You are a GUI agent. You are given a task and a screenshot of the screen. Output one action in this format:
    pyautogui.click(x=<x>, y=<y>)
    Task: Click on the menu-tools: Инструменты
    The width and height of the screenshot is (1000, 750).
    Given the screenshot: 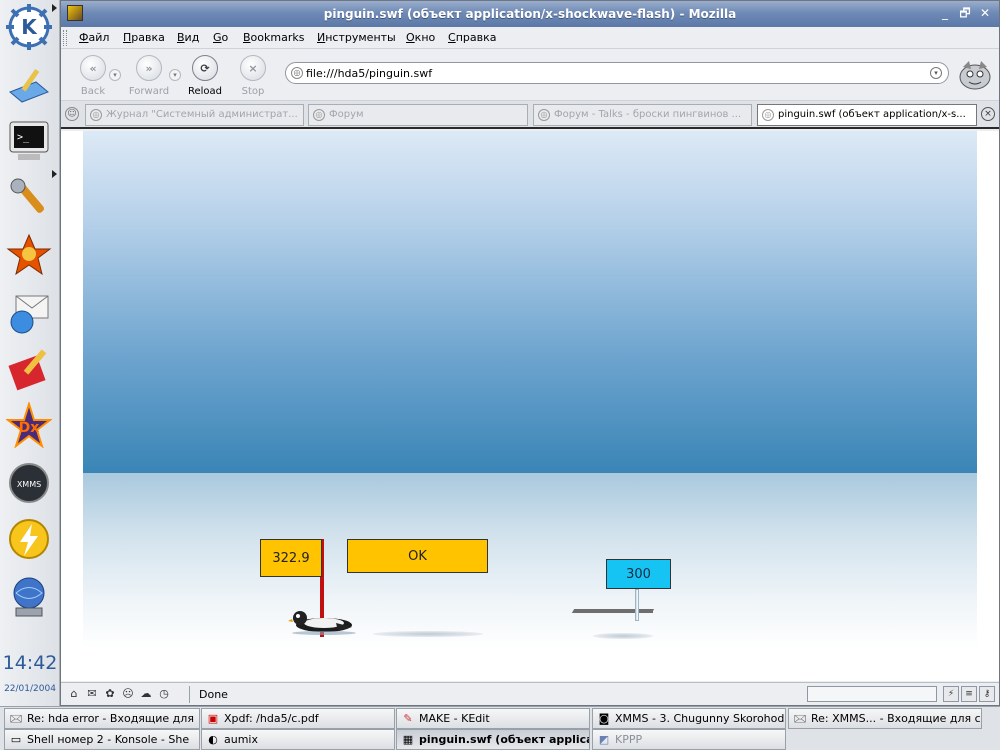 What is the action you would take?
    pyautogui.click(x=356, y=37)
    